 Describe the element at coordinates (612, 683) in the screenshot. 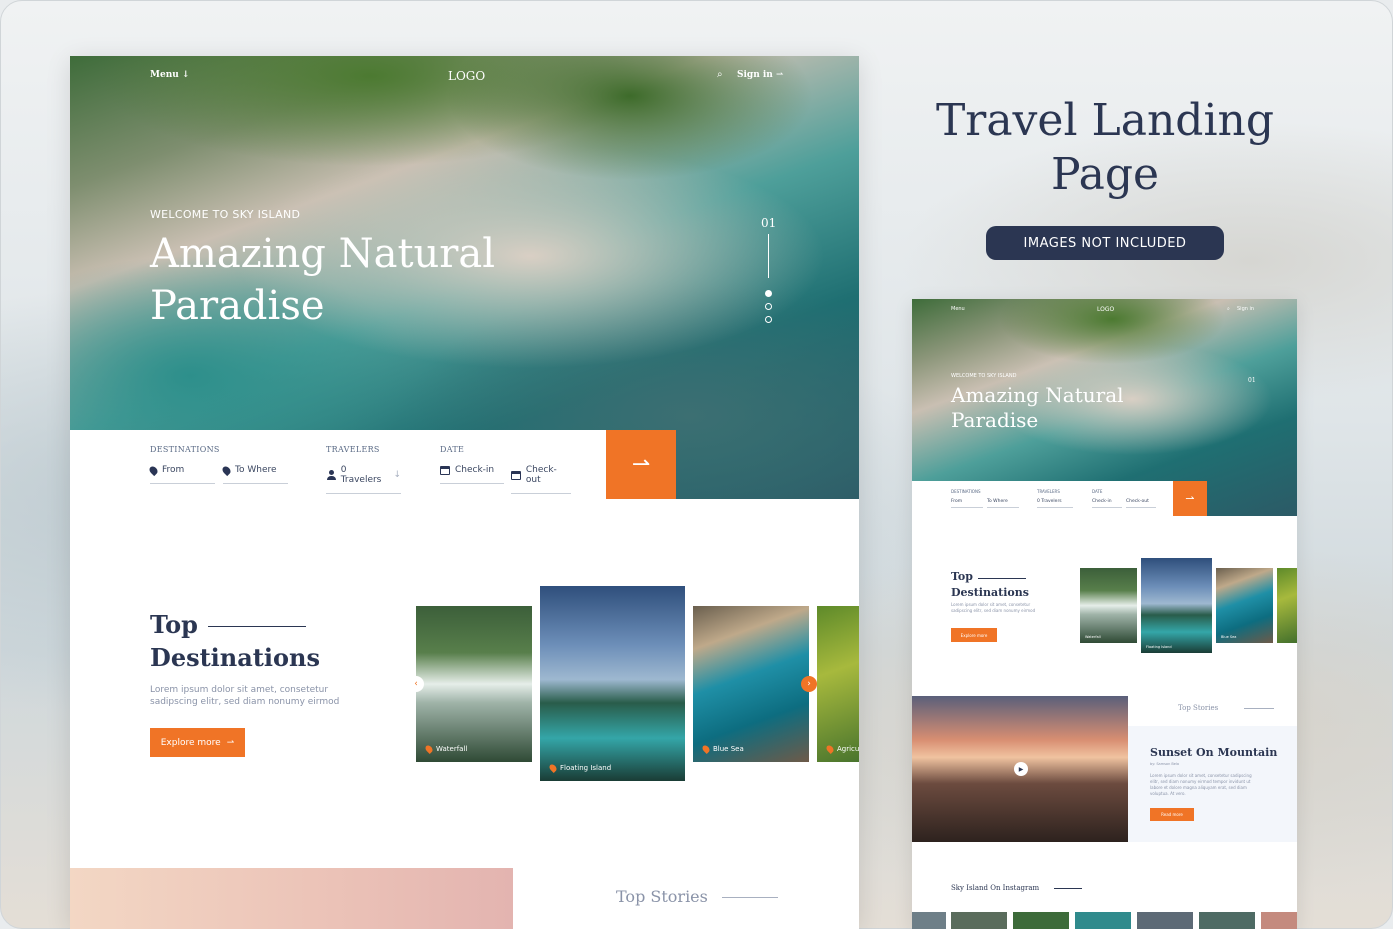

I see `destination-card-floating-island: Floating Island` at that location.